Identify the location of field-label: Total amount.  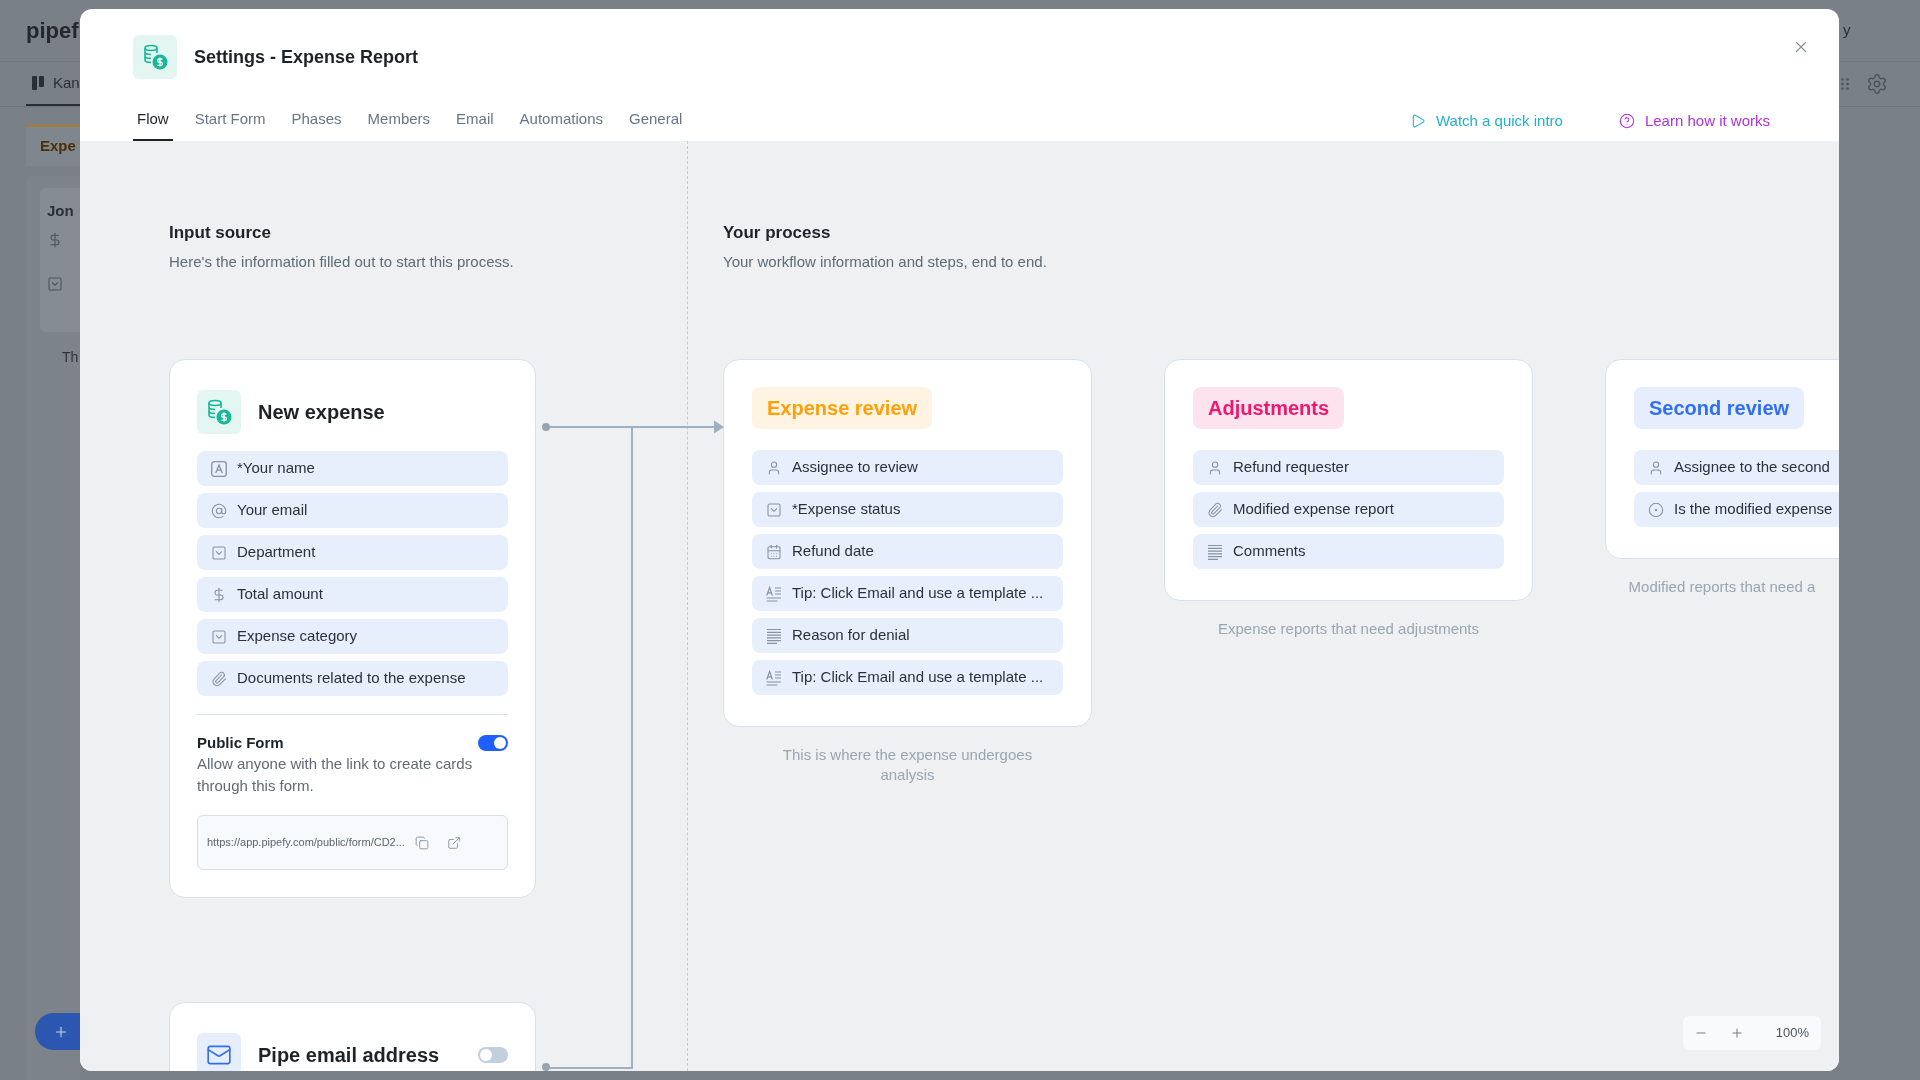
(280, 594).